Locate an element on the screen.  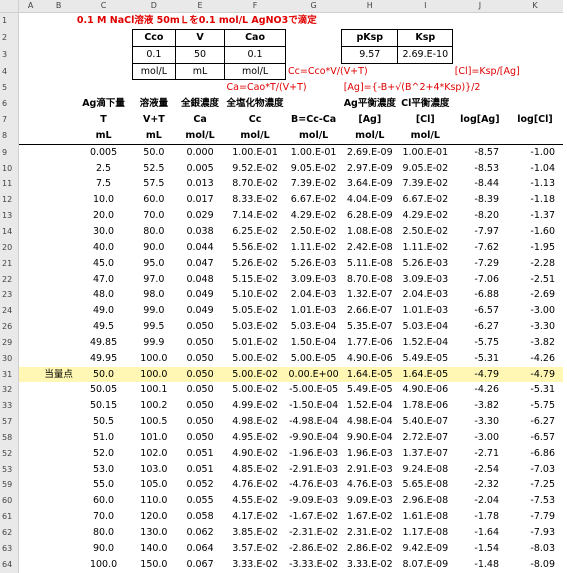
data-cell-col-1: 70.0 is located at coordinates (153, 216).